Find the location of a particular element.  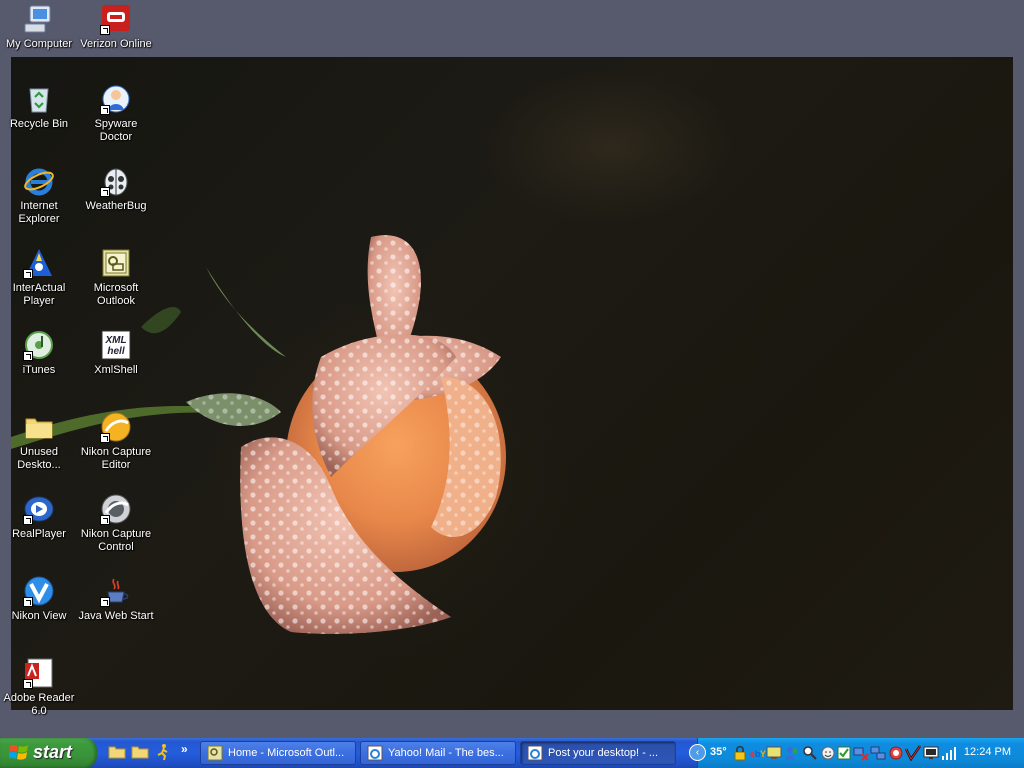

users-icon is located at coordinates (792, 753).